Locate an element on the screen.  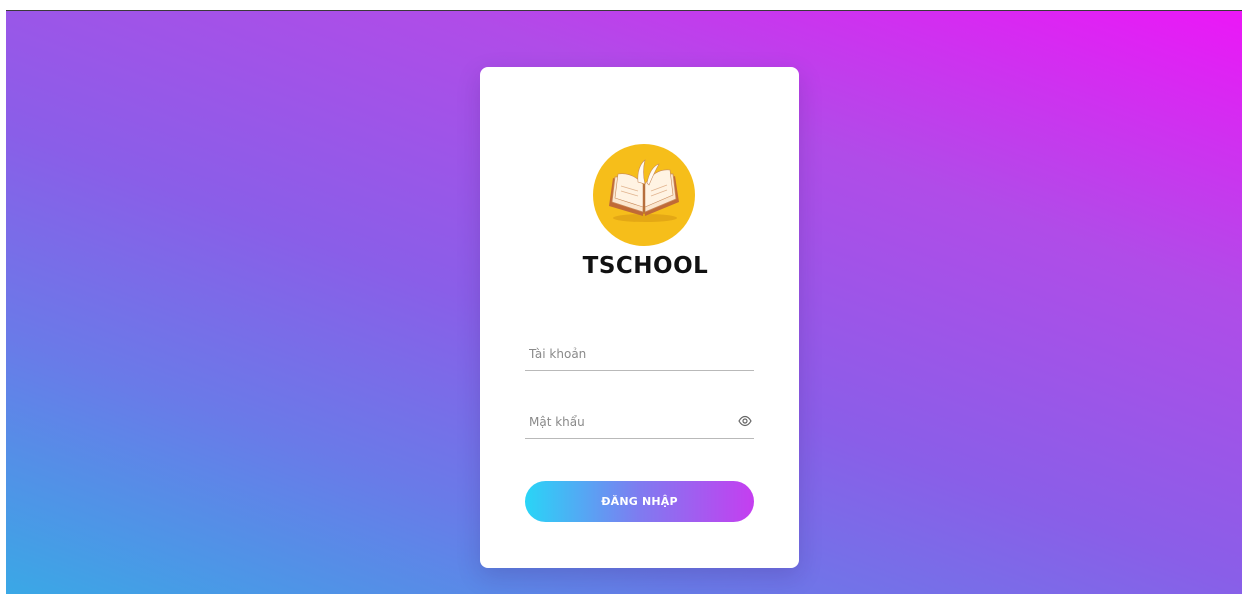
login-button: ĐĂNG NHẬP is located at coordinates (639, 501).